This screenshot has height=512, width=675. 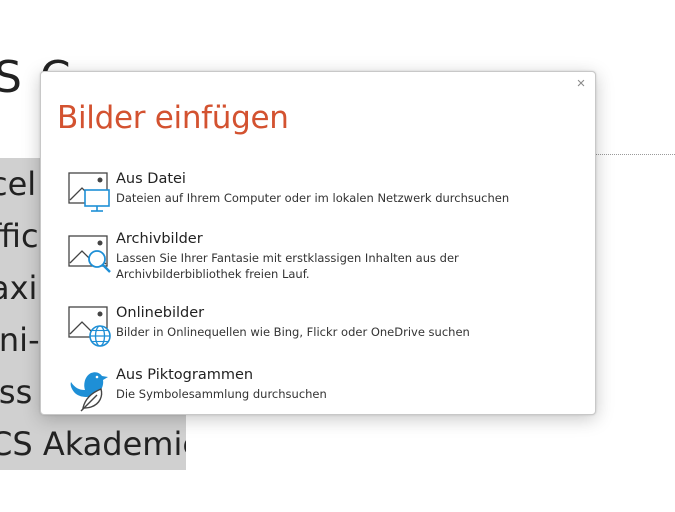 What do you see at coordinates (635, 154) in the screenshot?
I see `document-divider` at bounding box center [635, 154].